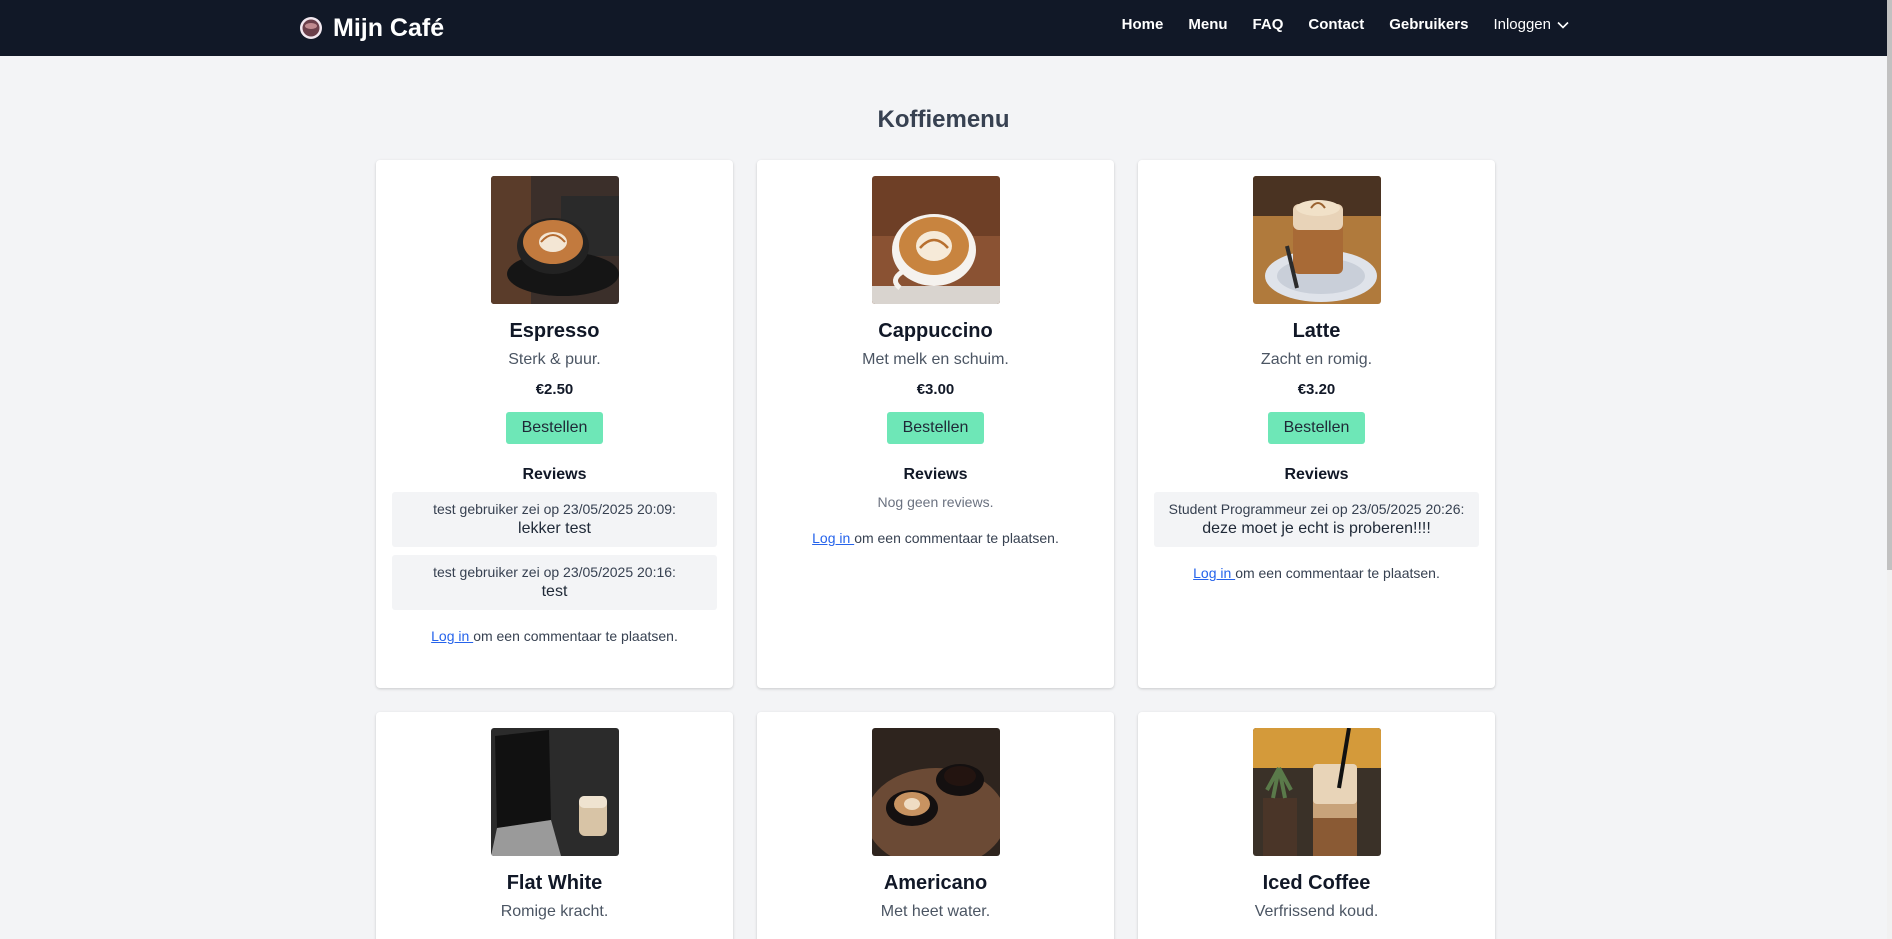  What do you see at coordinates (1316, 428) in the screenshot?
I see `order-button-latte: Bestellen` at bounding box center [1316, 428].